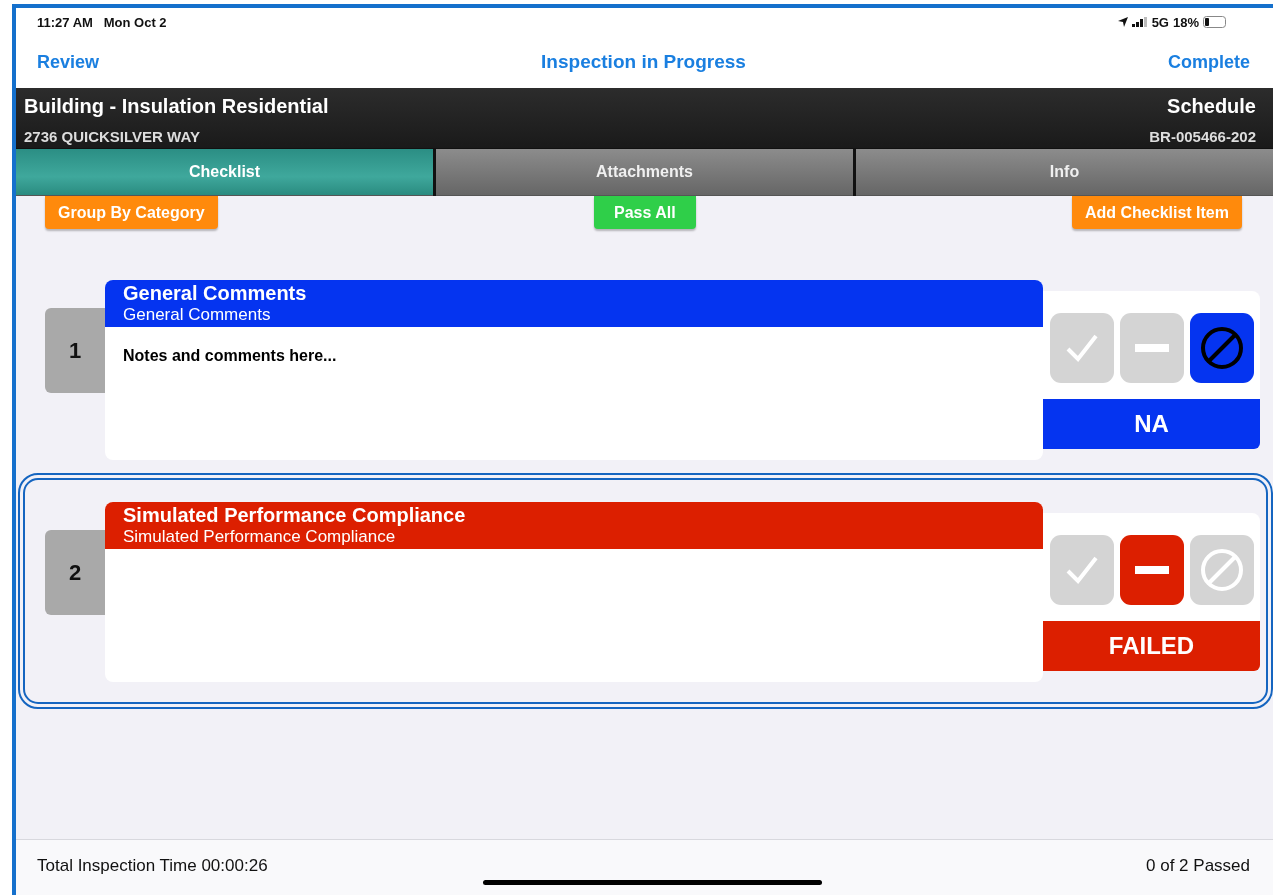 The width and height of the screenshot is (1273, 895). I want to click on toolbar-button: Add Checklist Item, so click(1156, 212).